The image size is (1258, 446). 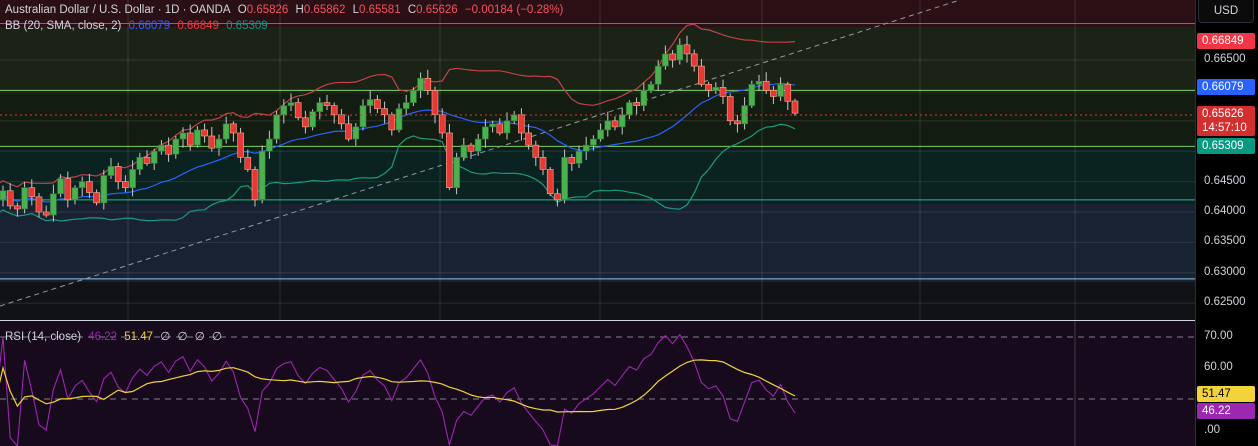 What do you see at coordinates (1225, 302) in the screenshot?
I see `price-tick: 0.62500` at bounding box center [1225, 302].